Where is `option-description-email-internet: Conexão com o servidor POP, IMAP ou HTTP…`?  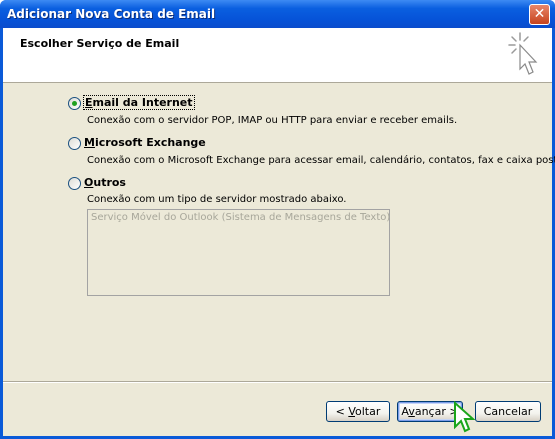 option-description-email-internet: Conexão com o servidor POP, IMAP ou HTTP… is located at coordinates (272, 120).